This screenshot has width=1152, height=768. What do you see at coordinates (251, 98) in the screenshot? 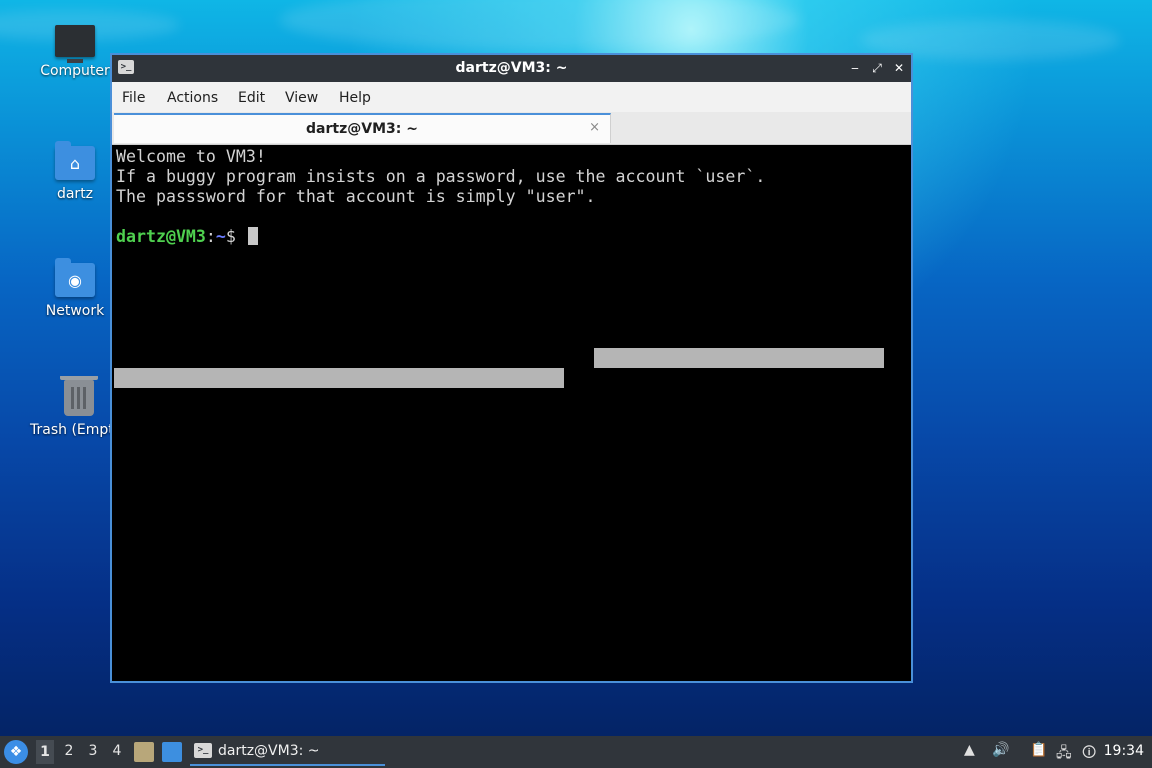
I see `menu-edit: Edit` at bounding box center [251, 98].